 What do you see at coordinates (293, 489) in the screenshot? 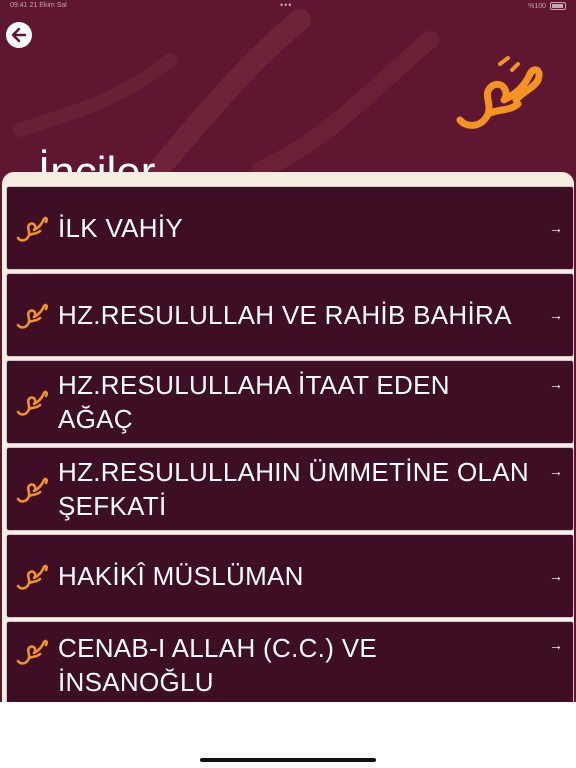
I see `list-item-label: HZ.RESULULLAHIN ÜMMETİNE OLAN ŞEFKATİ` at bounding box center [293, 489].